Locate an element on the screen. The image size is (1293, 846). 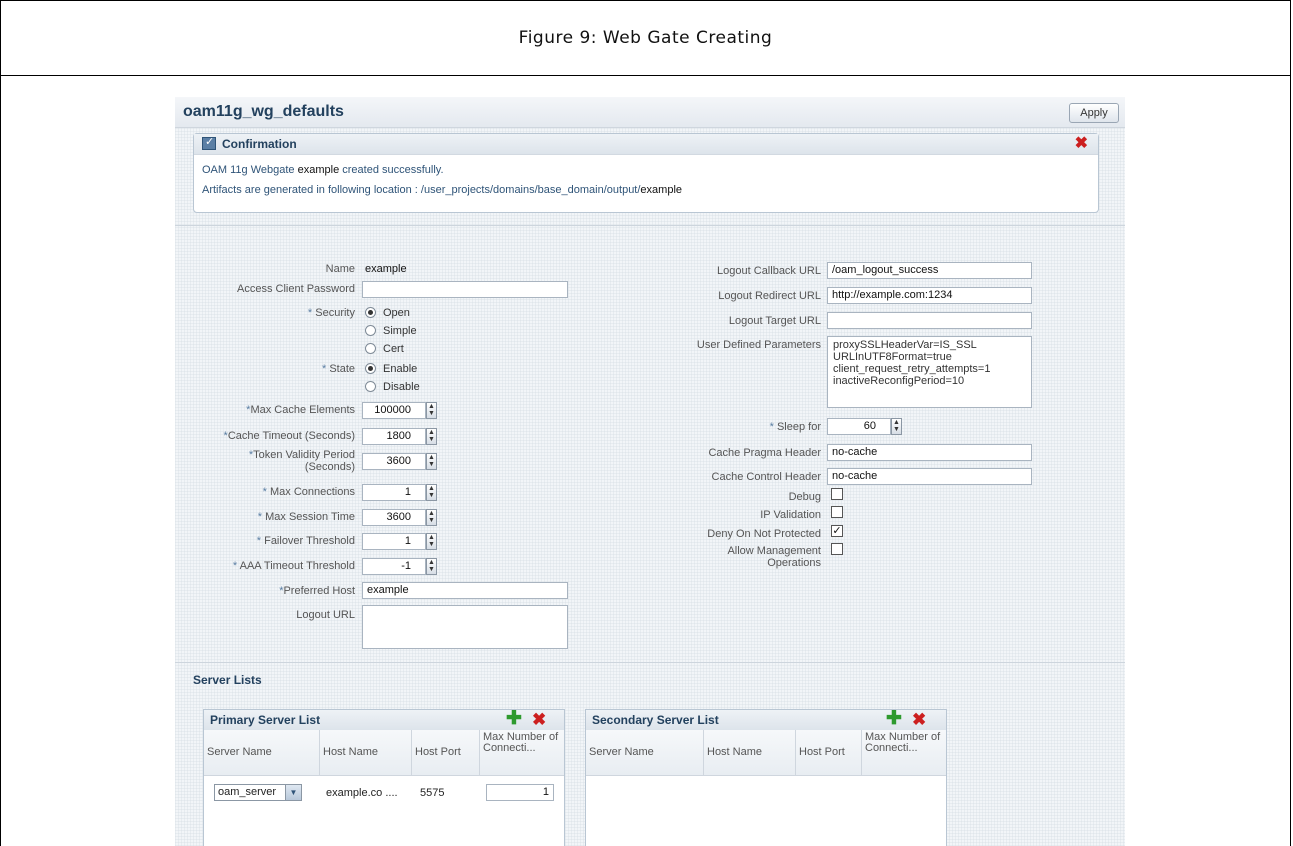
deny-on-not-protected-checkbox: ✓ is located at coordinates (837, 531).